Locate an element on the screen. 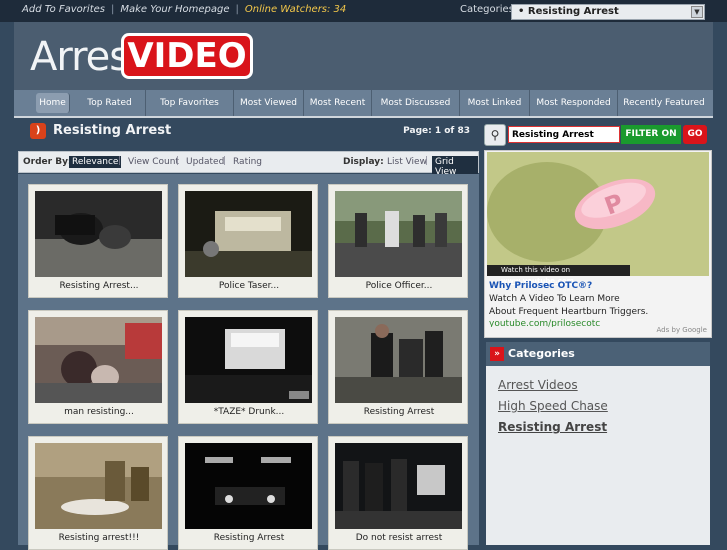 This screenshot has width=727, height=550. header: Arrest VIDEO is located at coordinates (363, 56).